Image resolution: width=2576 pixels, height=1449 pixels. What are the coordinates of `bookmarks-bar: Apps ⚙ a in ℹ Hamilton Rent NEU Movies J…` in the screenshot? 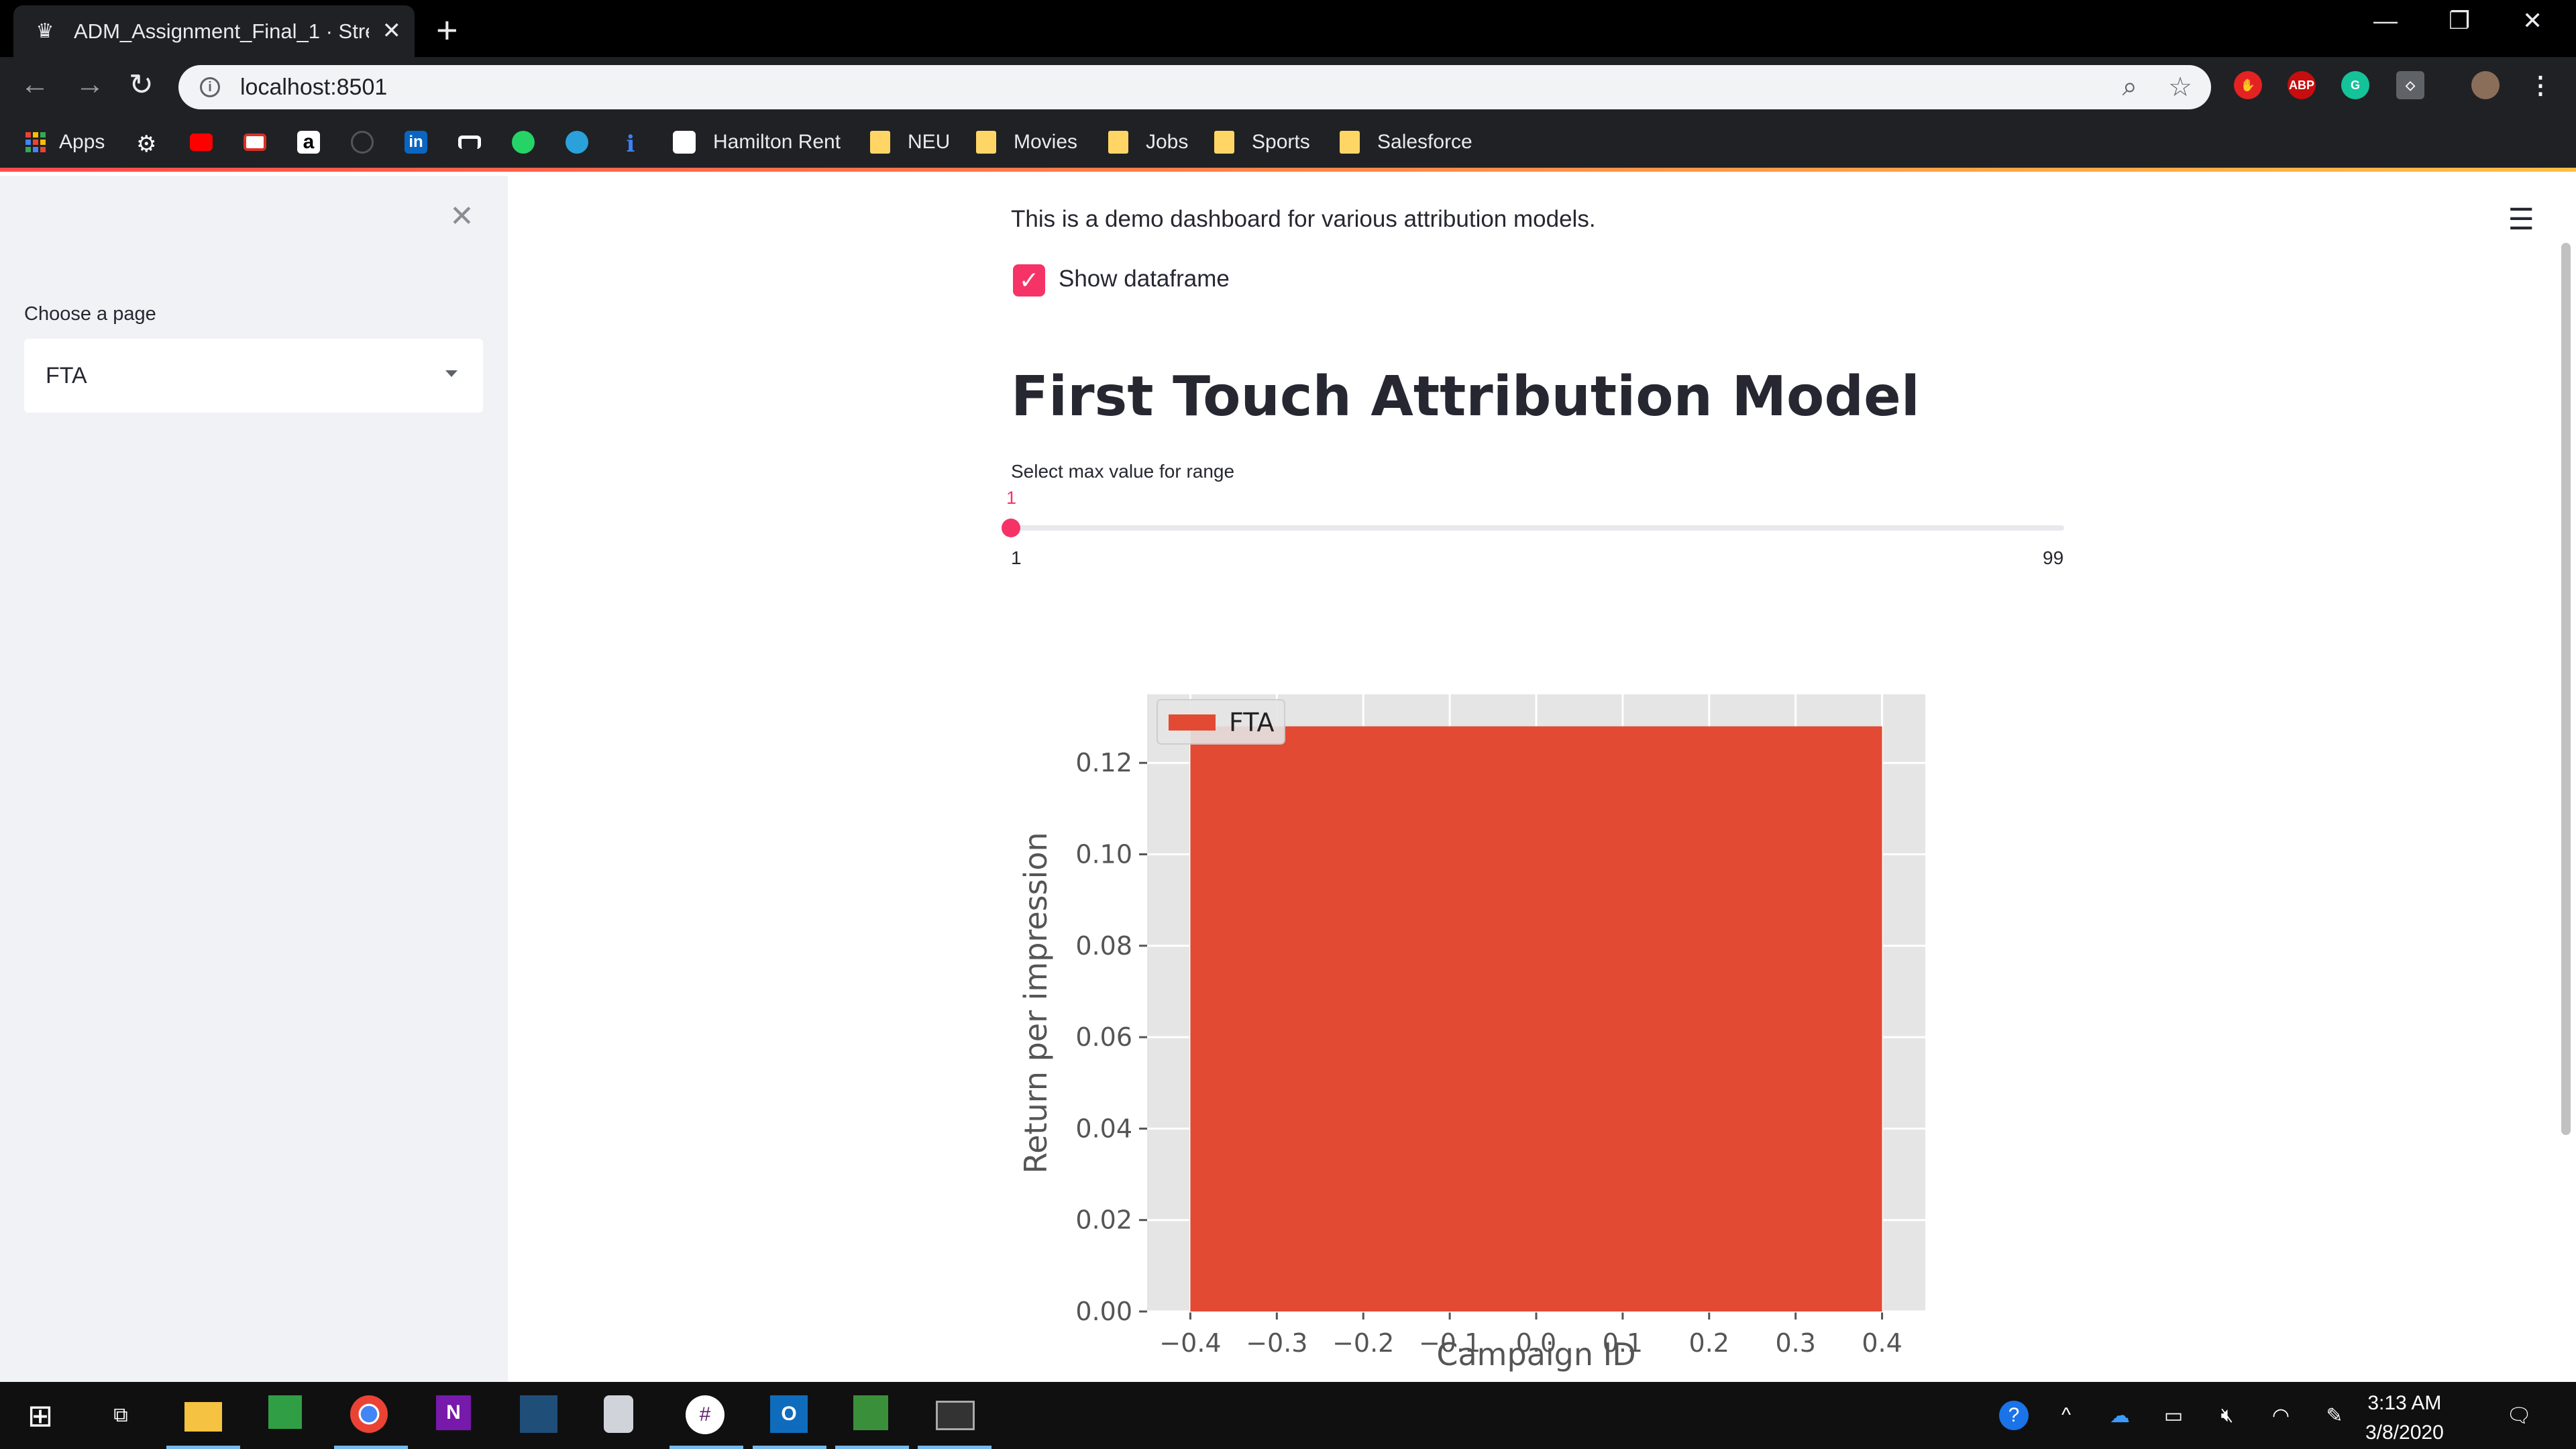 It's located at (1288, 143).